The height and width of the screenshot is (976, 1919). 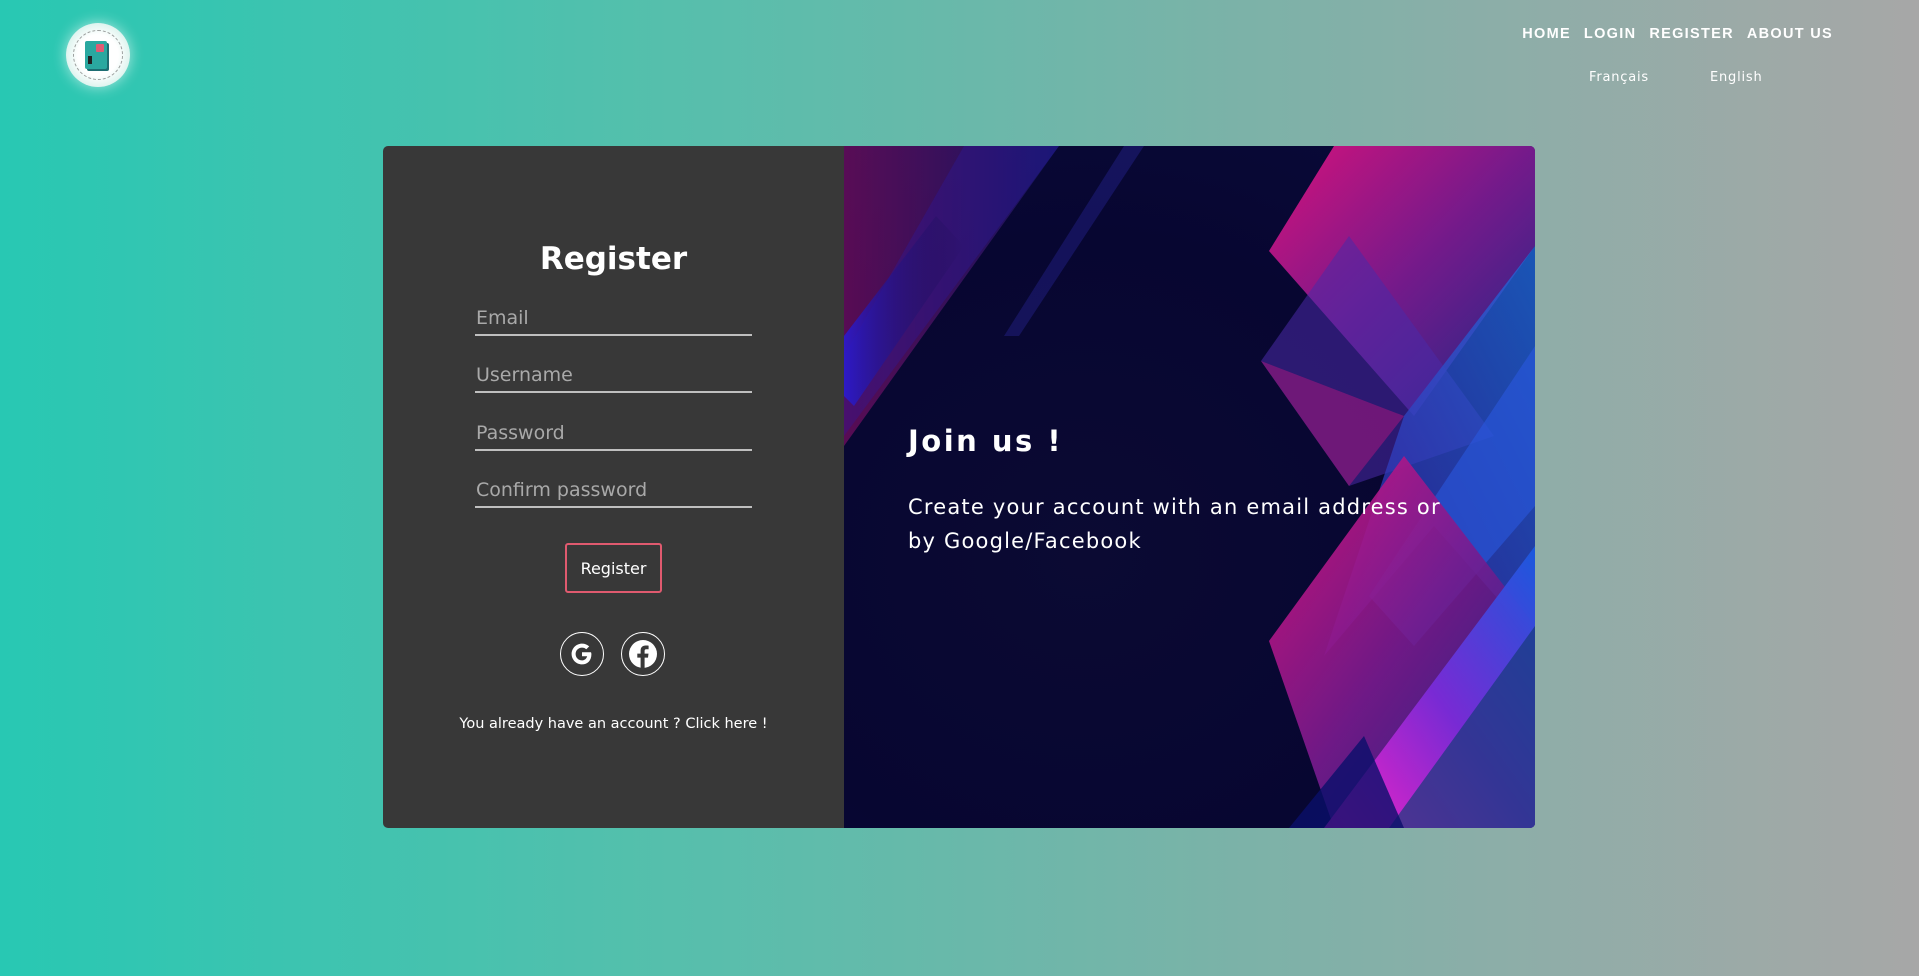 I want to click on email-field, so click(x=613, y=319).